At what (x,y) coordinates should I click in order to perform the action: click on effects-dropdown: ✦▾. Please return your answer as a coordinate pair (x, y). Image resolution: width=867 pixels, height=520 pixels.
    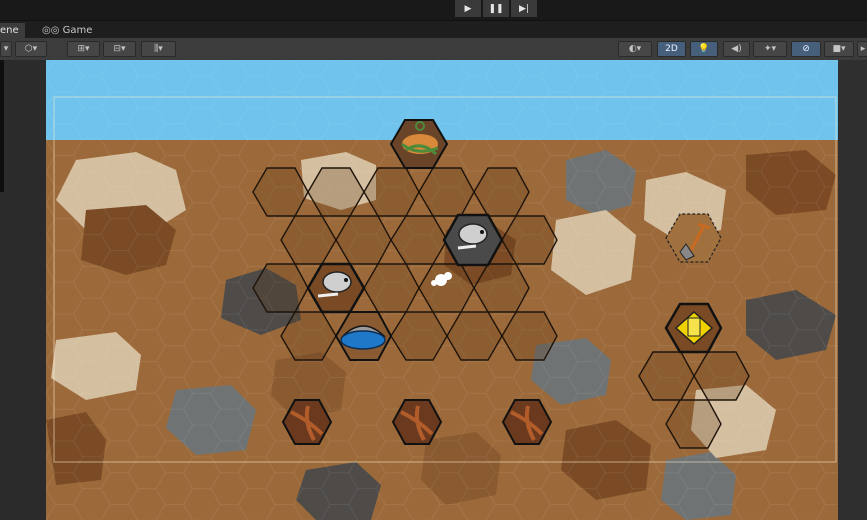
    Looking at the image, I should click on (770, 49).